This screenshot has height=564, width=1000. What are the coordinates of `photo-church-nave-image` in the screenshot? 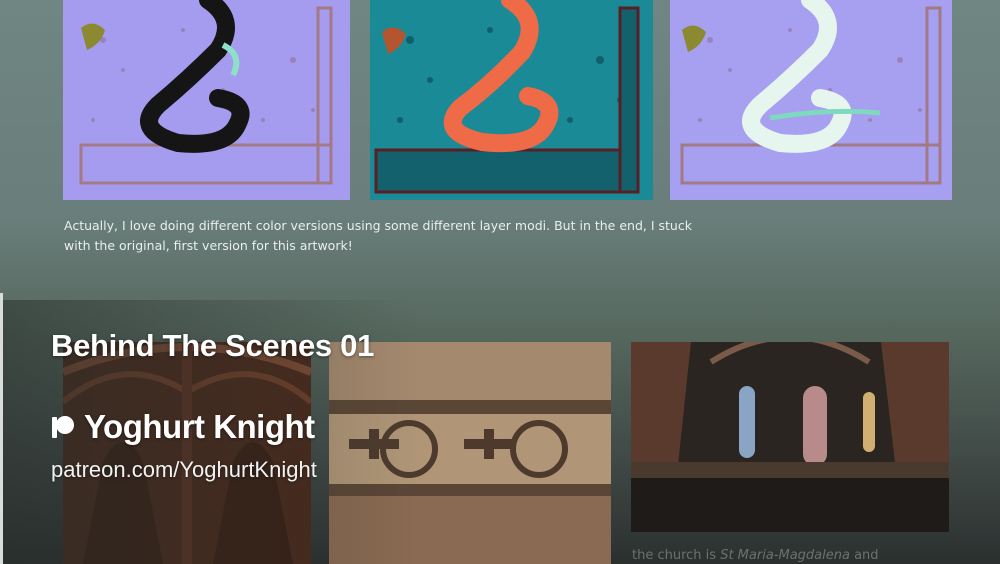 It's located at (790, 437).